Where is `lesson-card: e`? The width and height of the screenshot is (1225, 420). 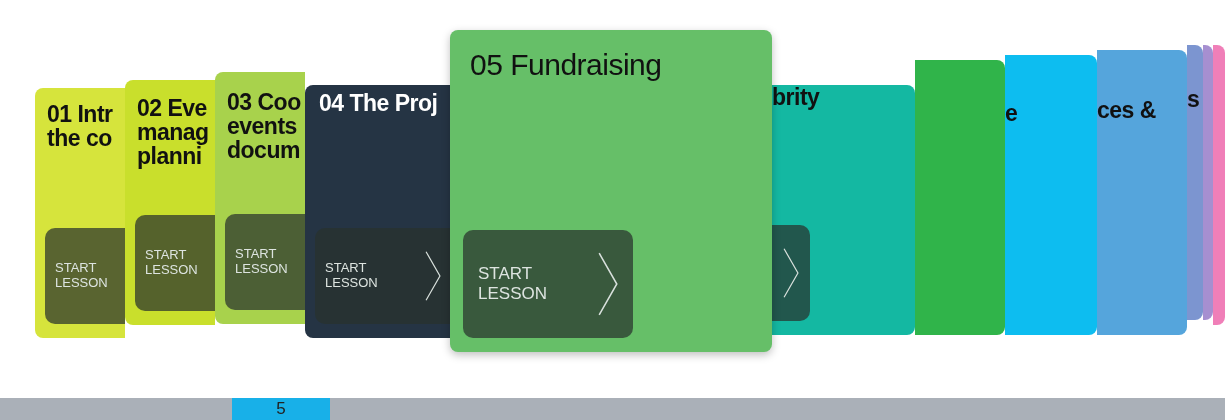 lesson-card: e is located at coordinates (1051, 195).